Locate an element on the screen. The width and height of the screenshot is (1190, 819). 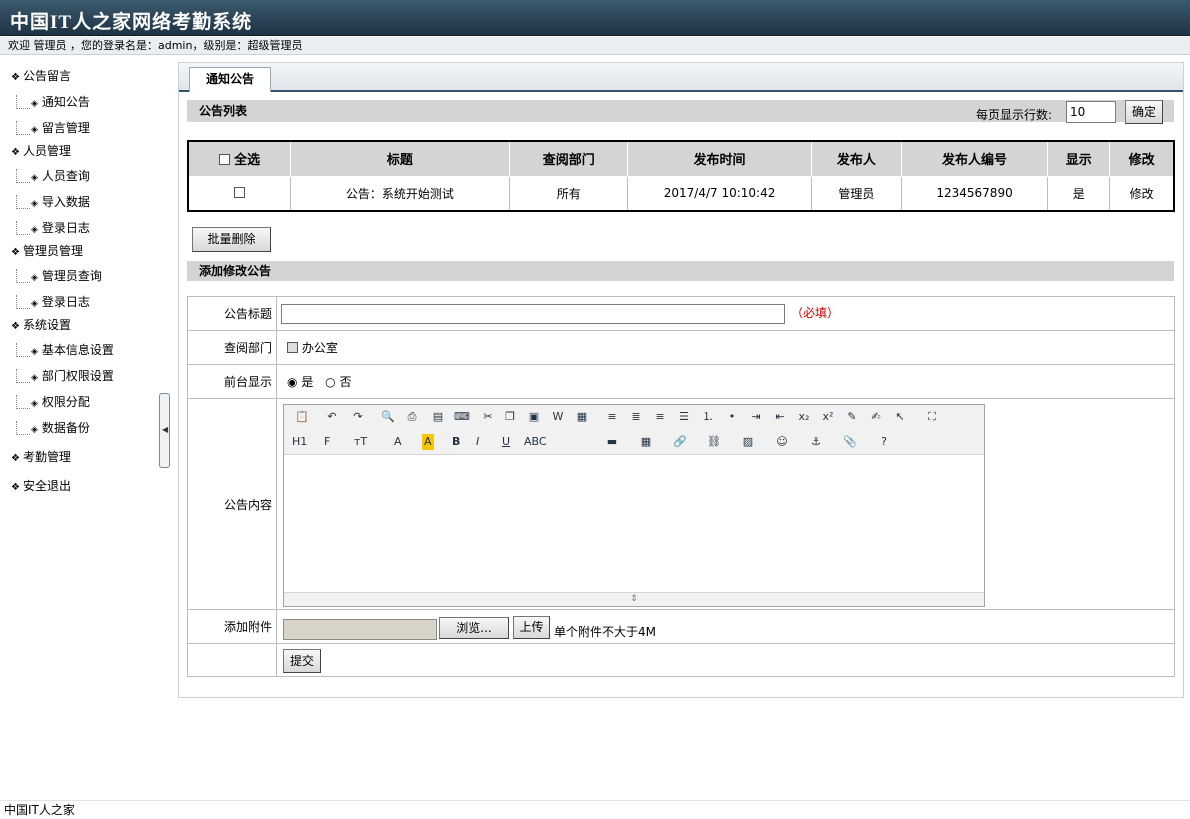
link-icon: 🔗 is located at coordinates (680, 442).